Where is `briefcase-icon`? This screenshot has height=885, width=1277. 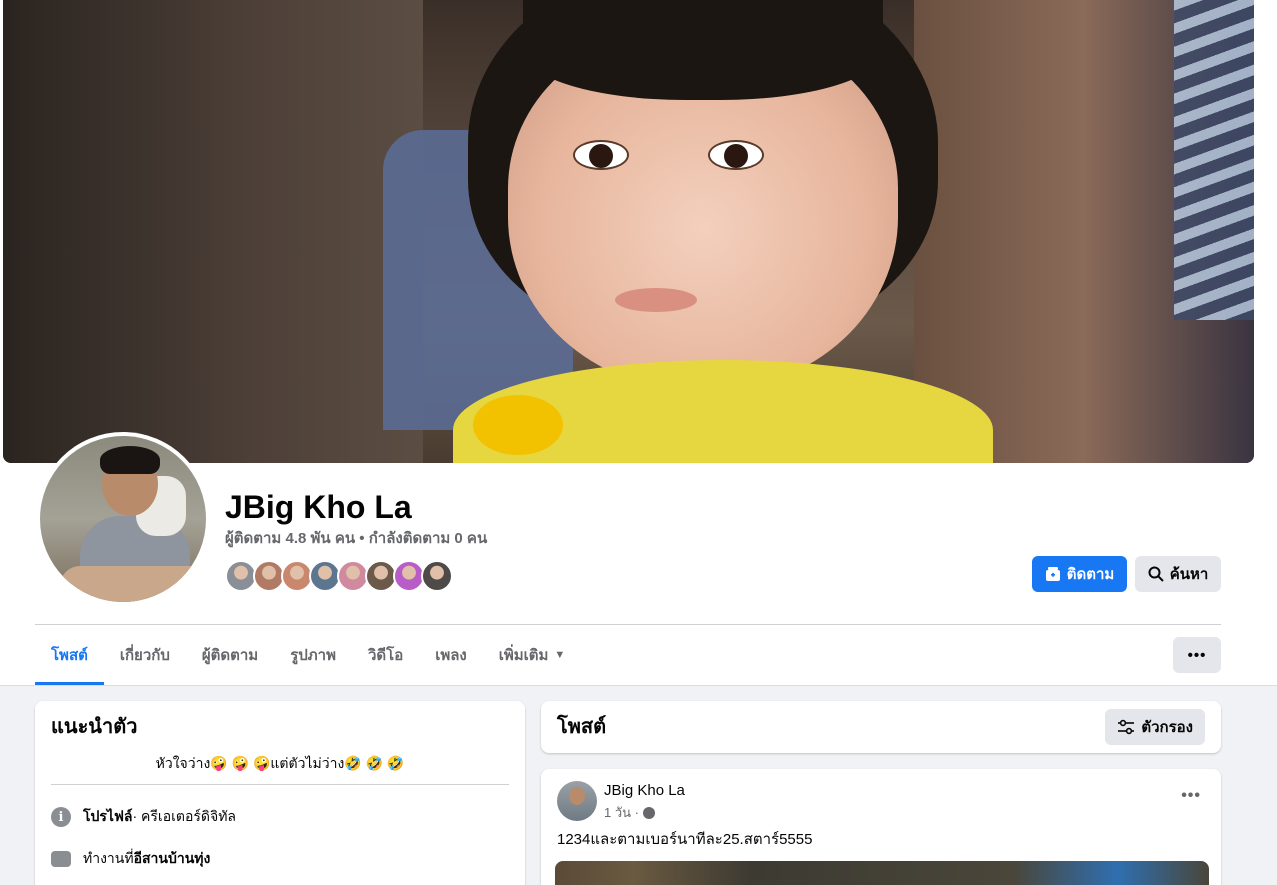 briefcase-icon is located at coordinates (61, 859).